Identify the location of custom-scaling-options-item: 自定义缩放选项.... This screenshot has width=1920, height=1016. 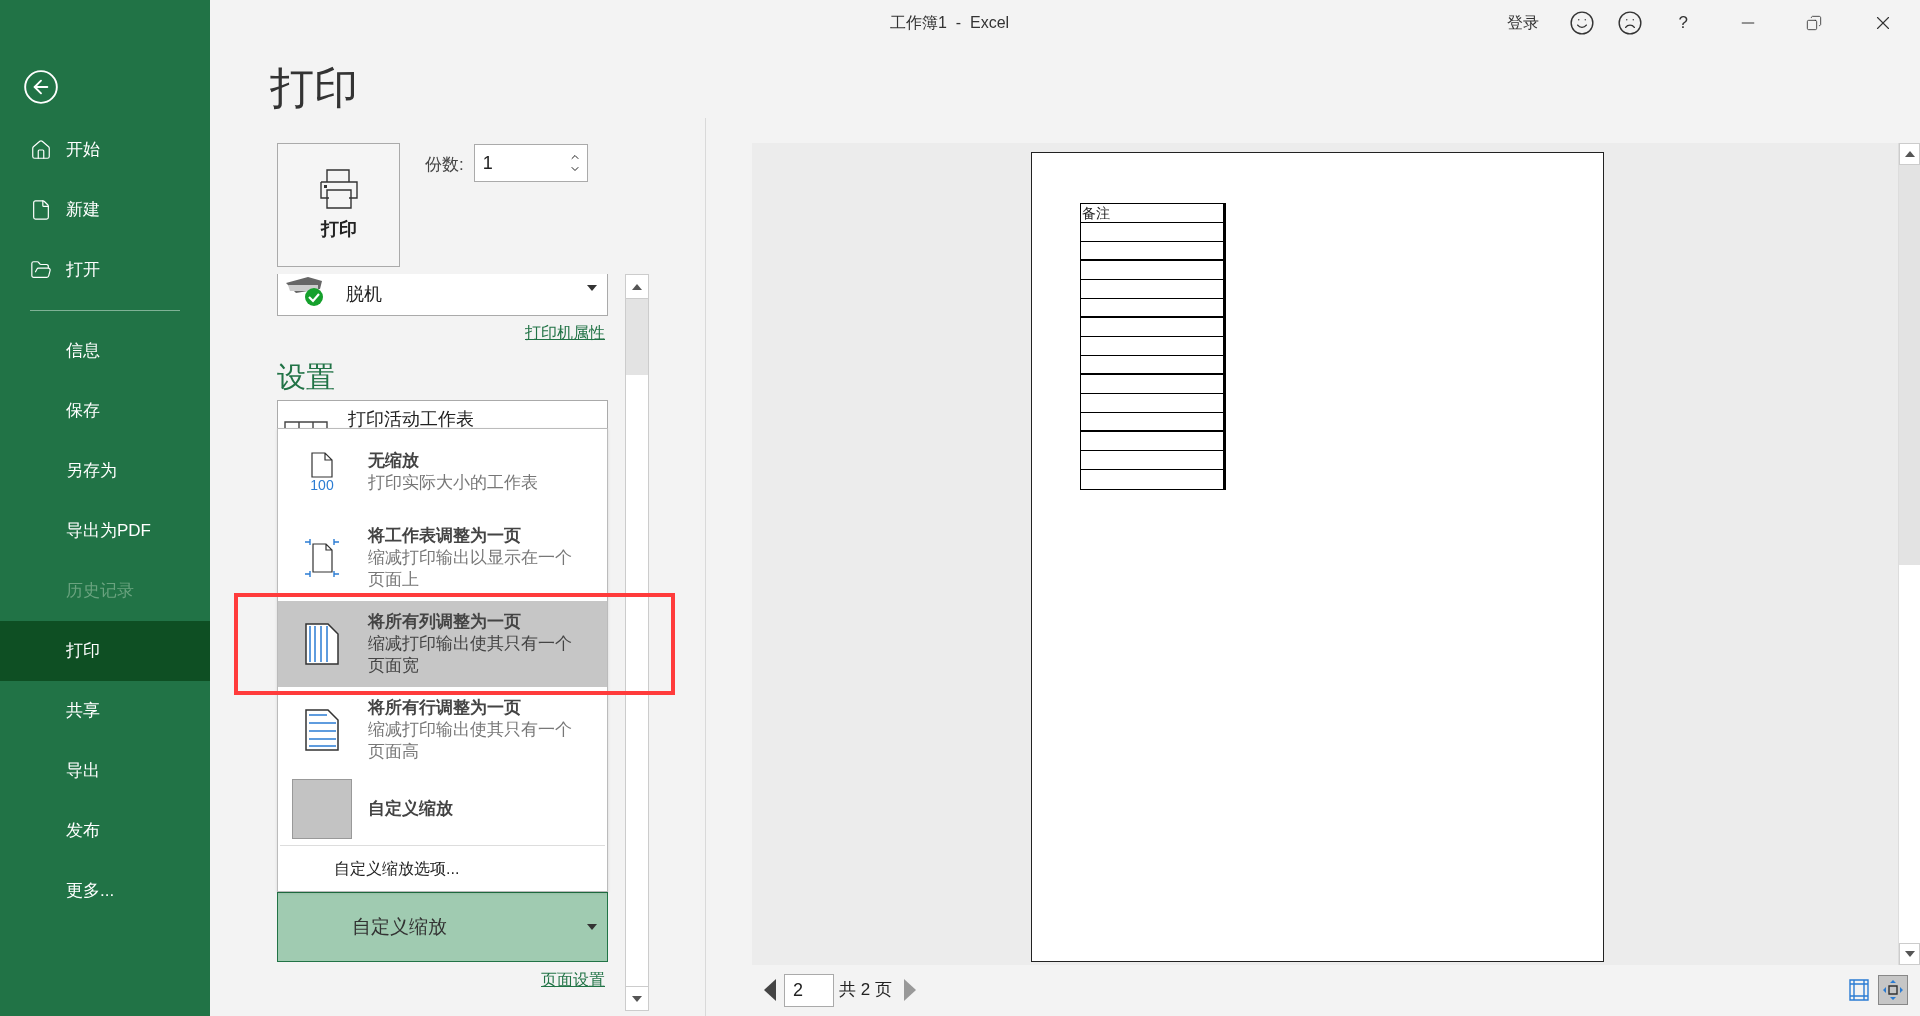
(442, 868).